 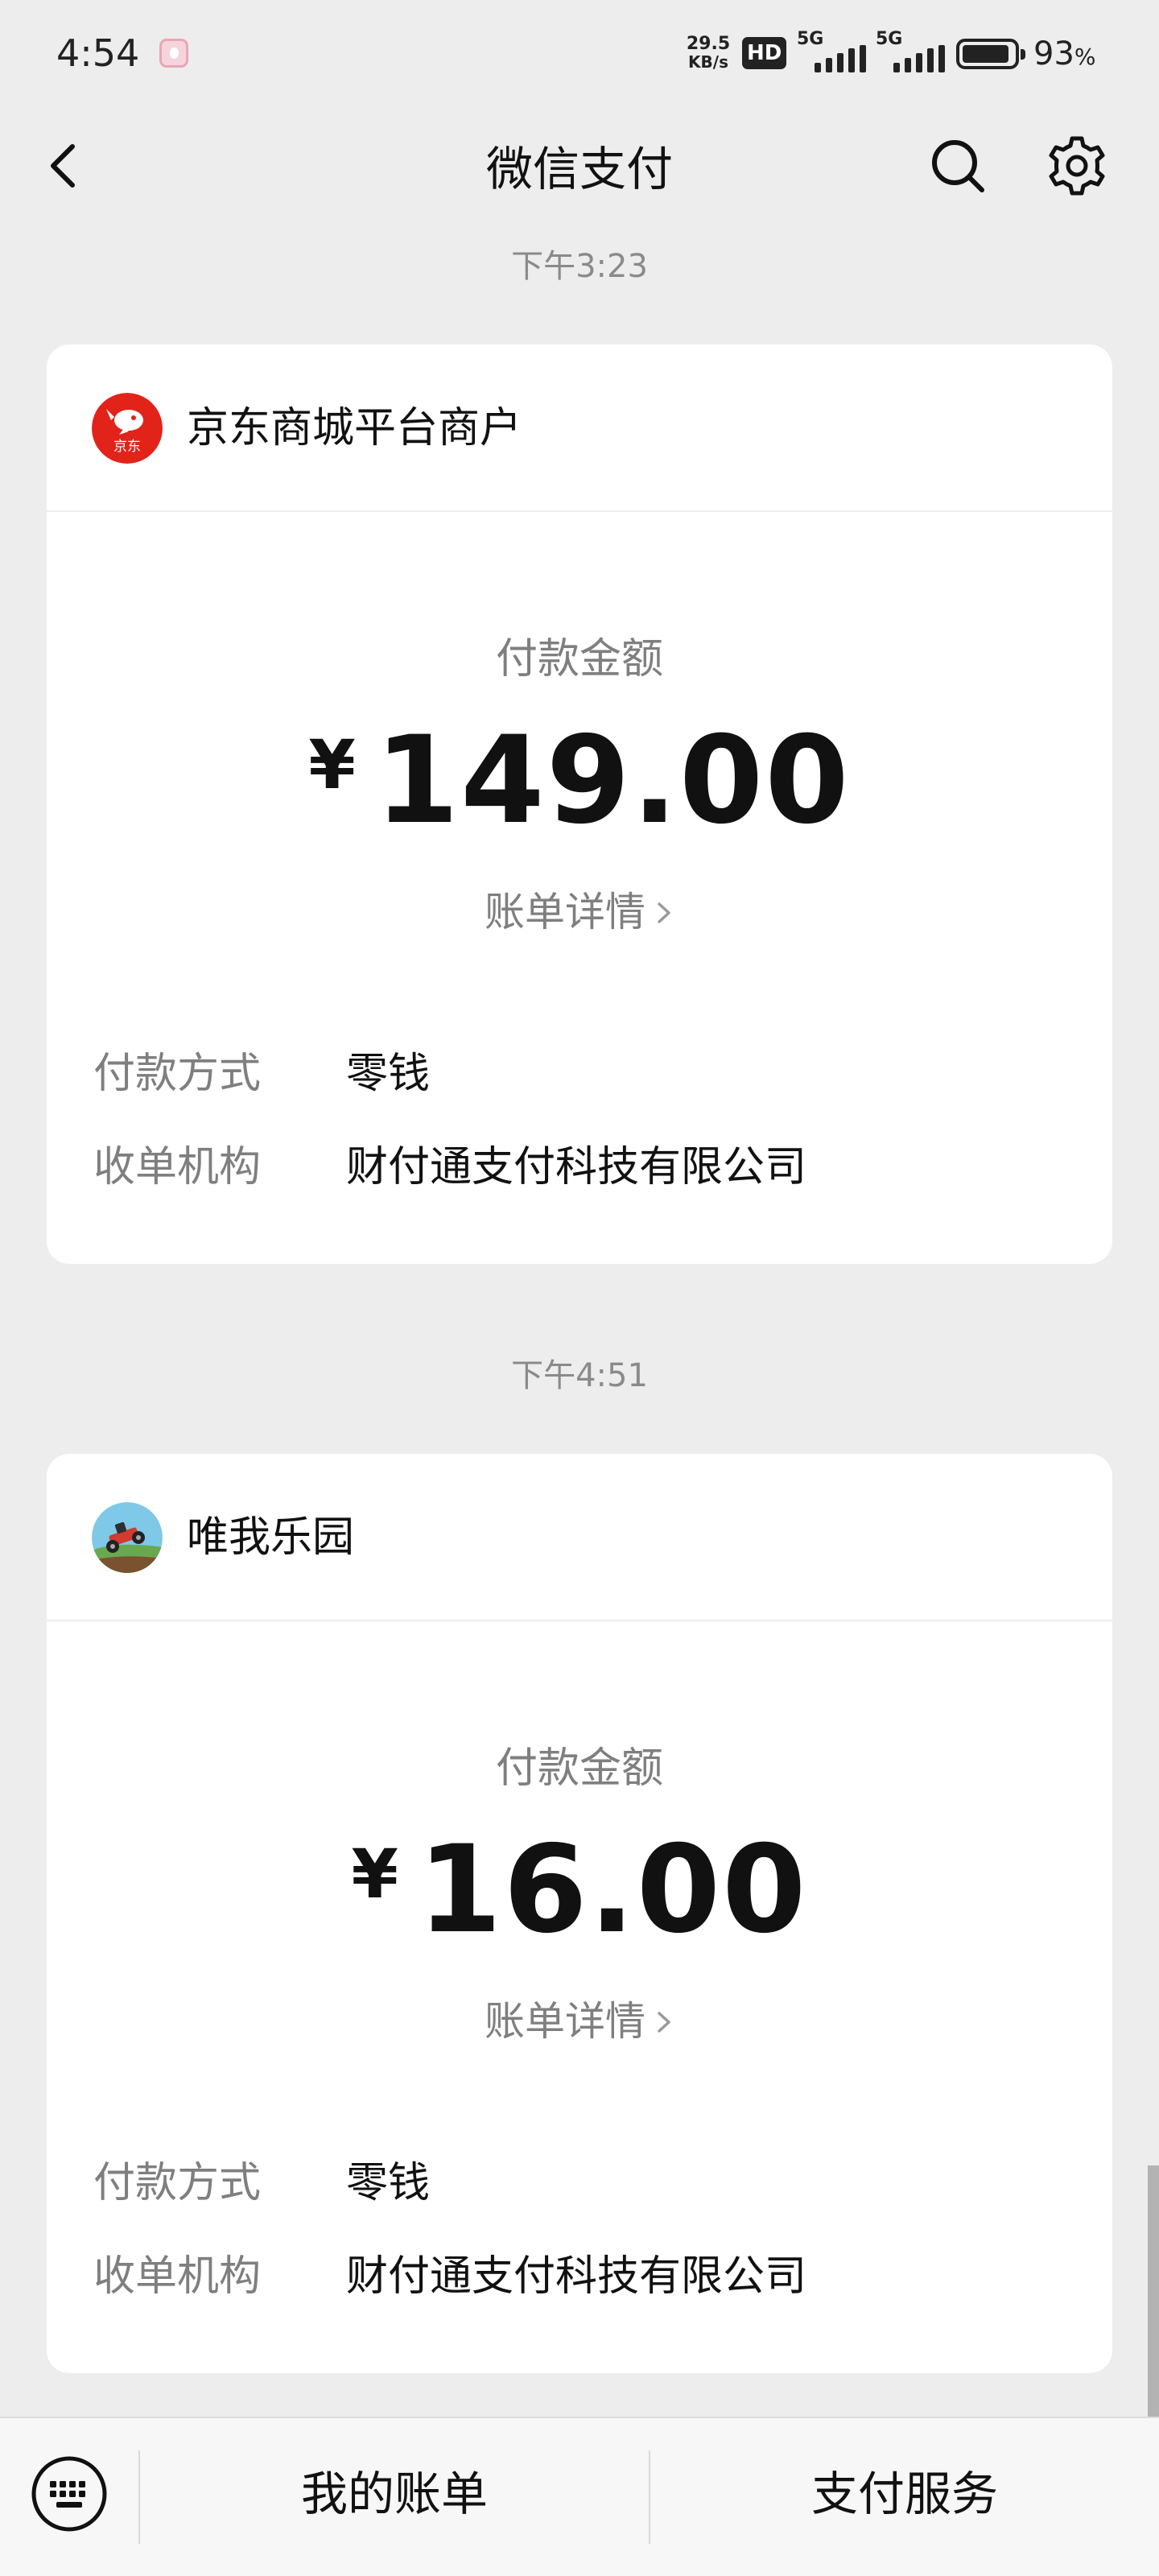 What do you see at coordinates (127, 1537) in the screenshot?
I see `game-car-logo-icon` at bounding box center [127, 1537].